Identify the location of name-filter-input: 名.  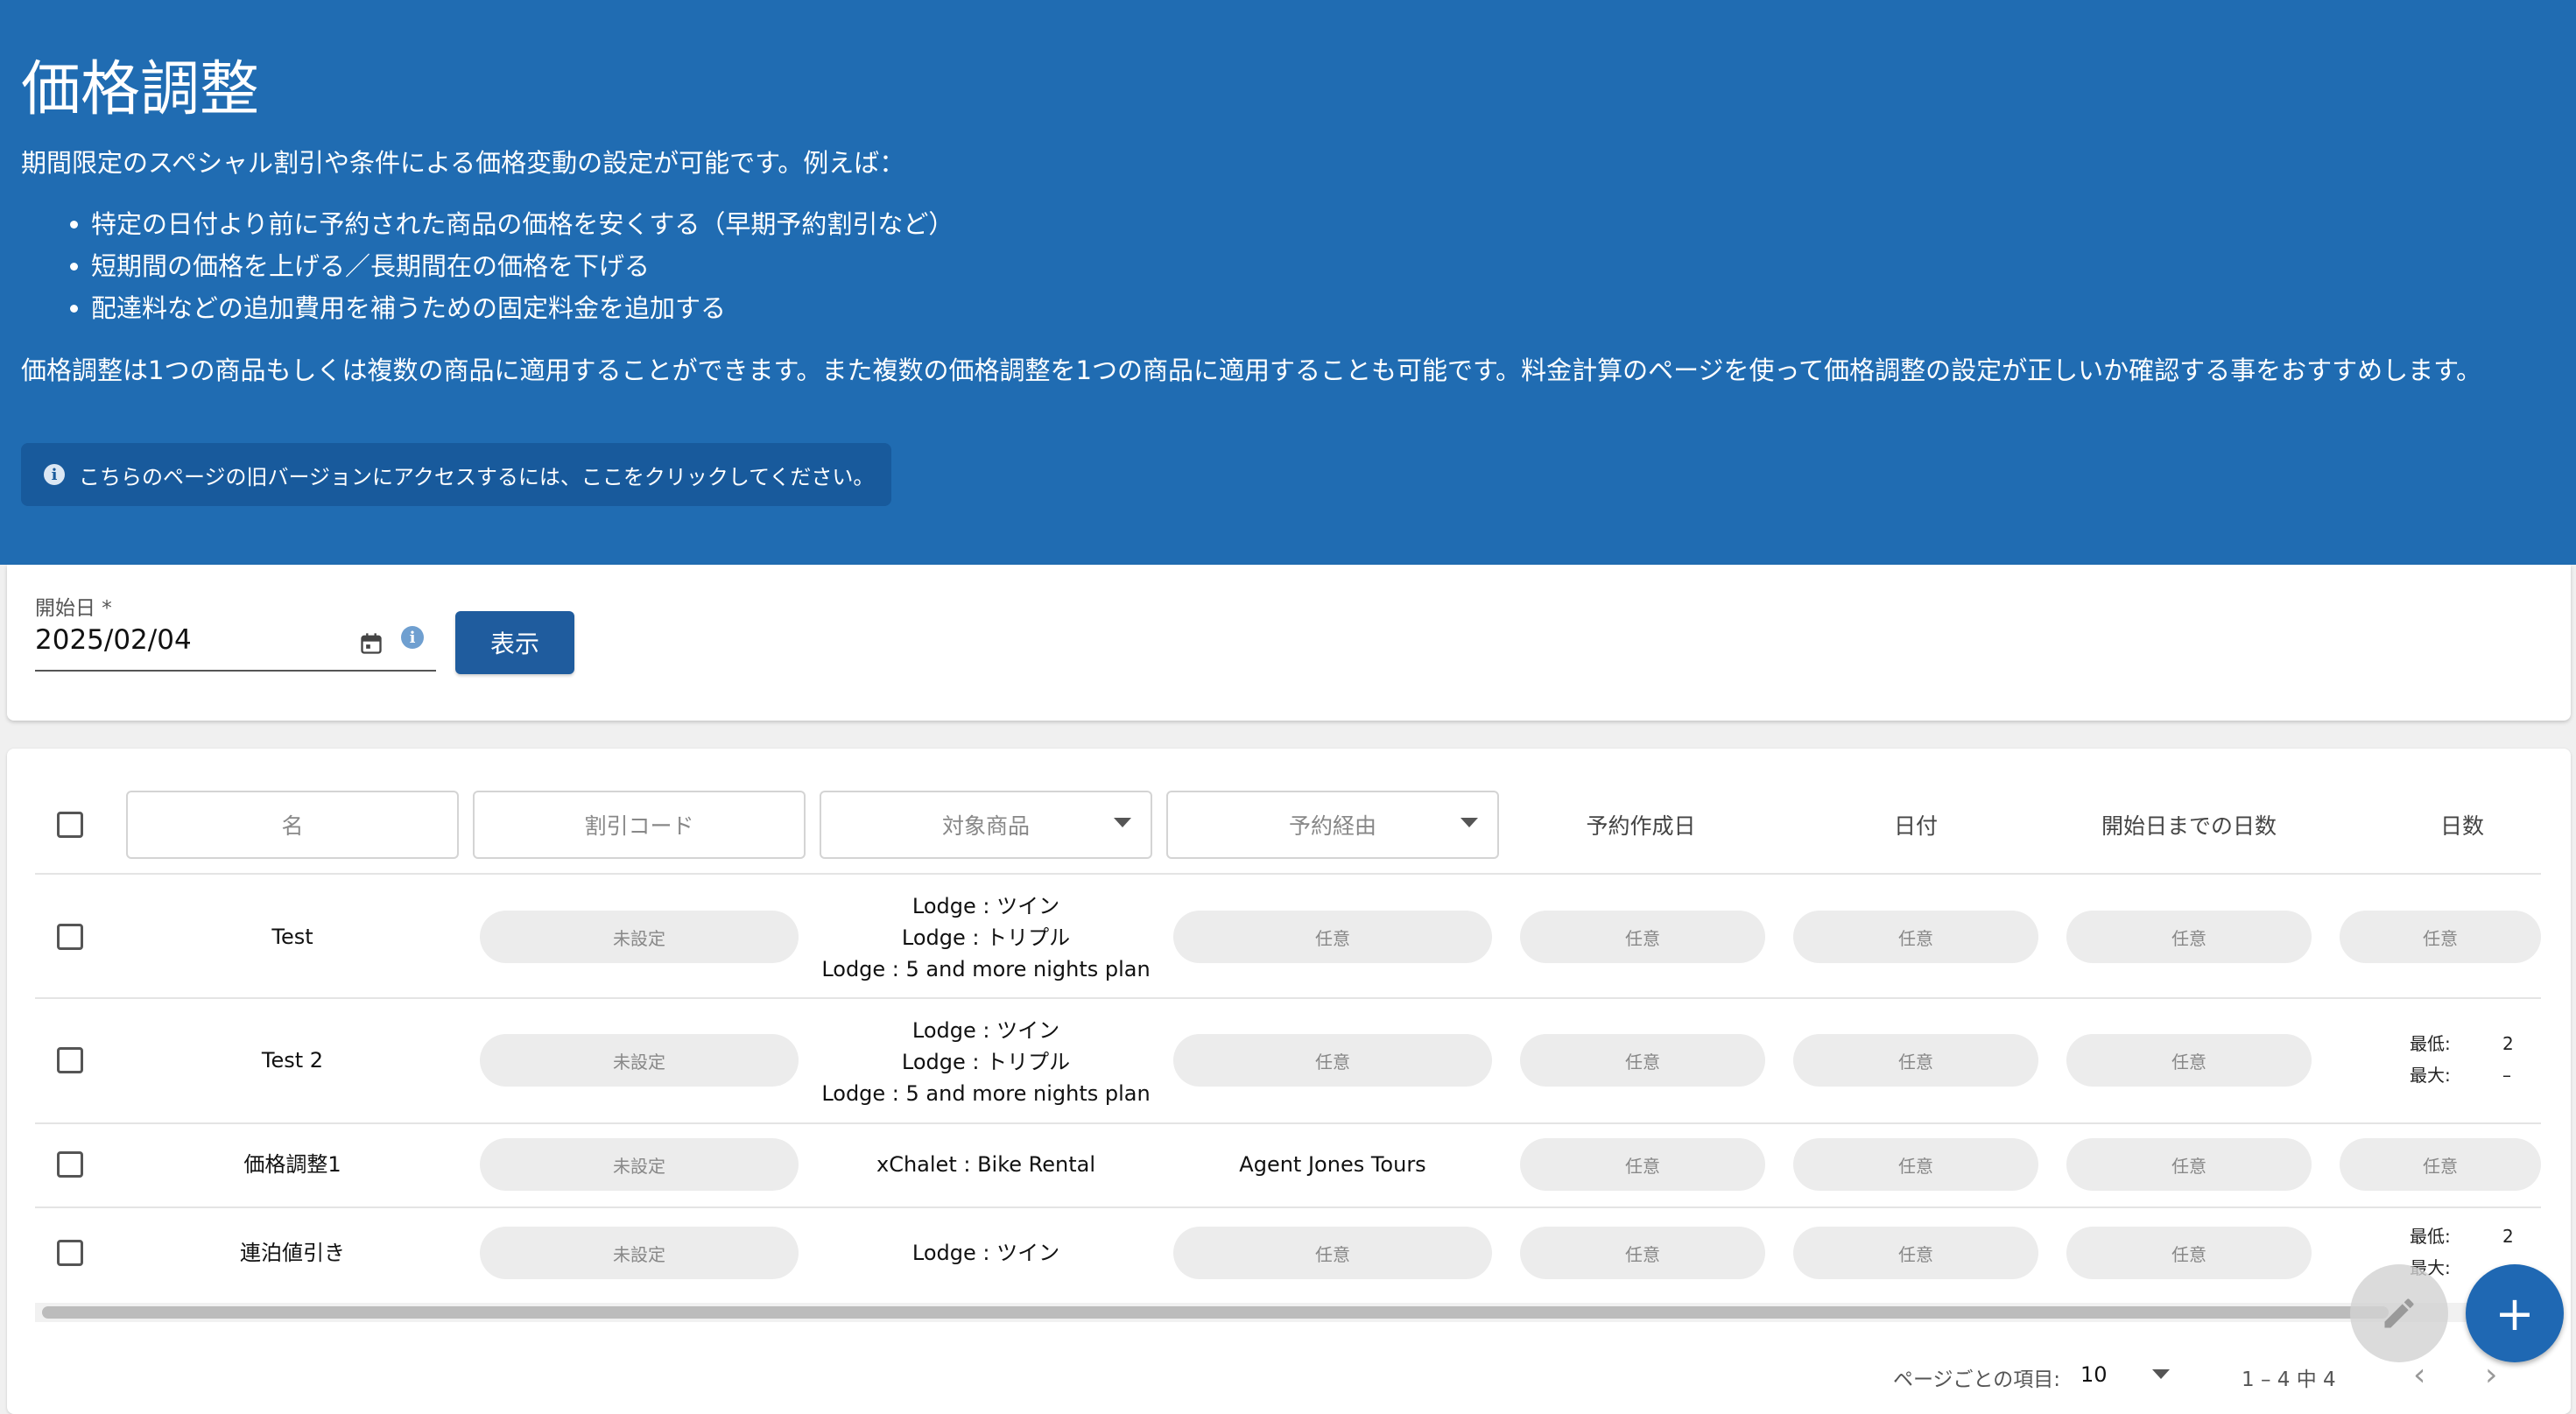
(292, 825).